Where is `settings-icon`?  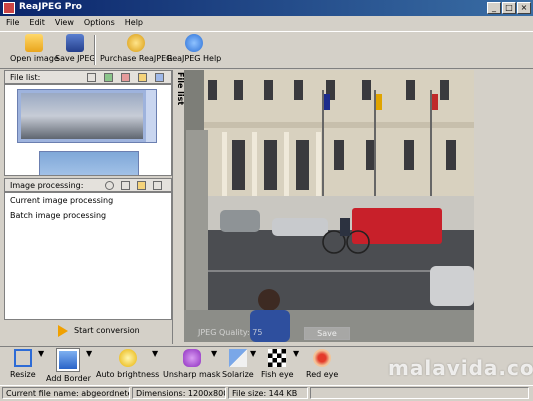
settings-icon is located at coordinates (109, 185).